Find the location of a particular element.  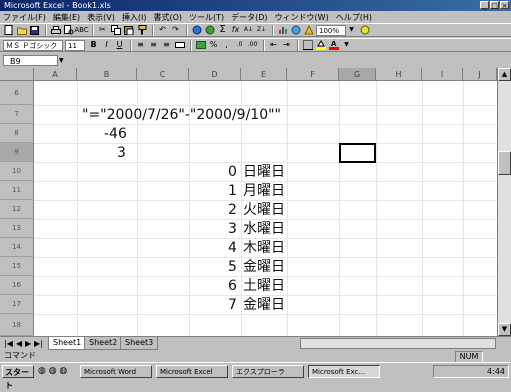

row-header-14: 14 is located at coordinates (17, 247).